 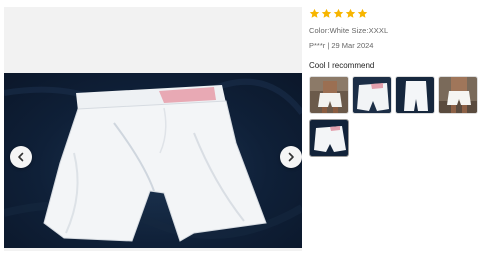 I want to click on sku-info: Color:White Size:XXXL, so click(x=349, y=30).